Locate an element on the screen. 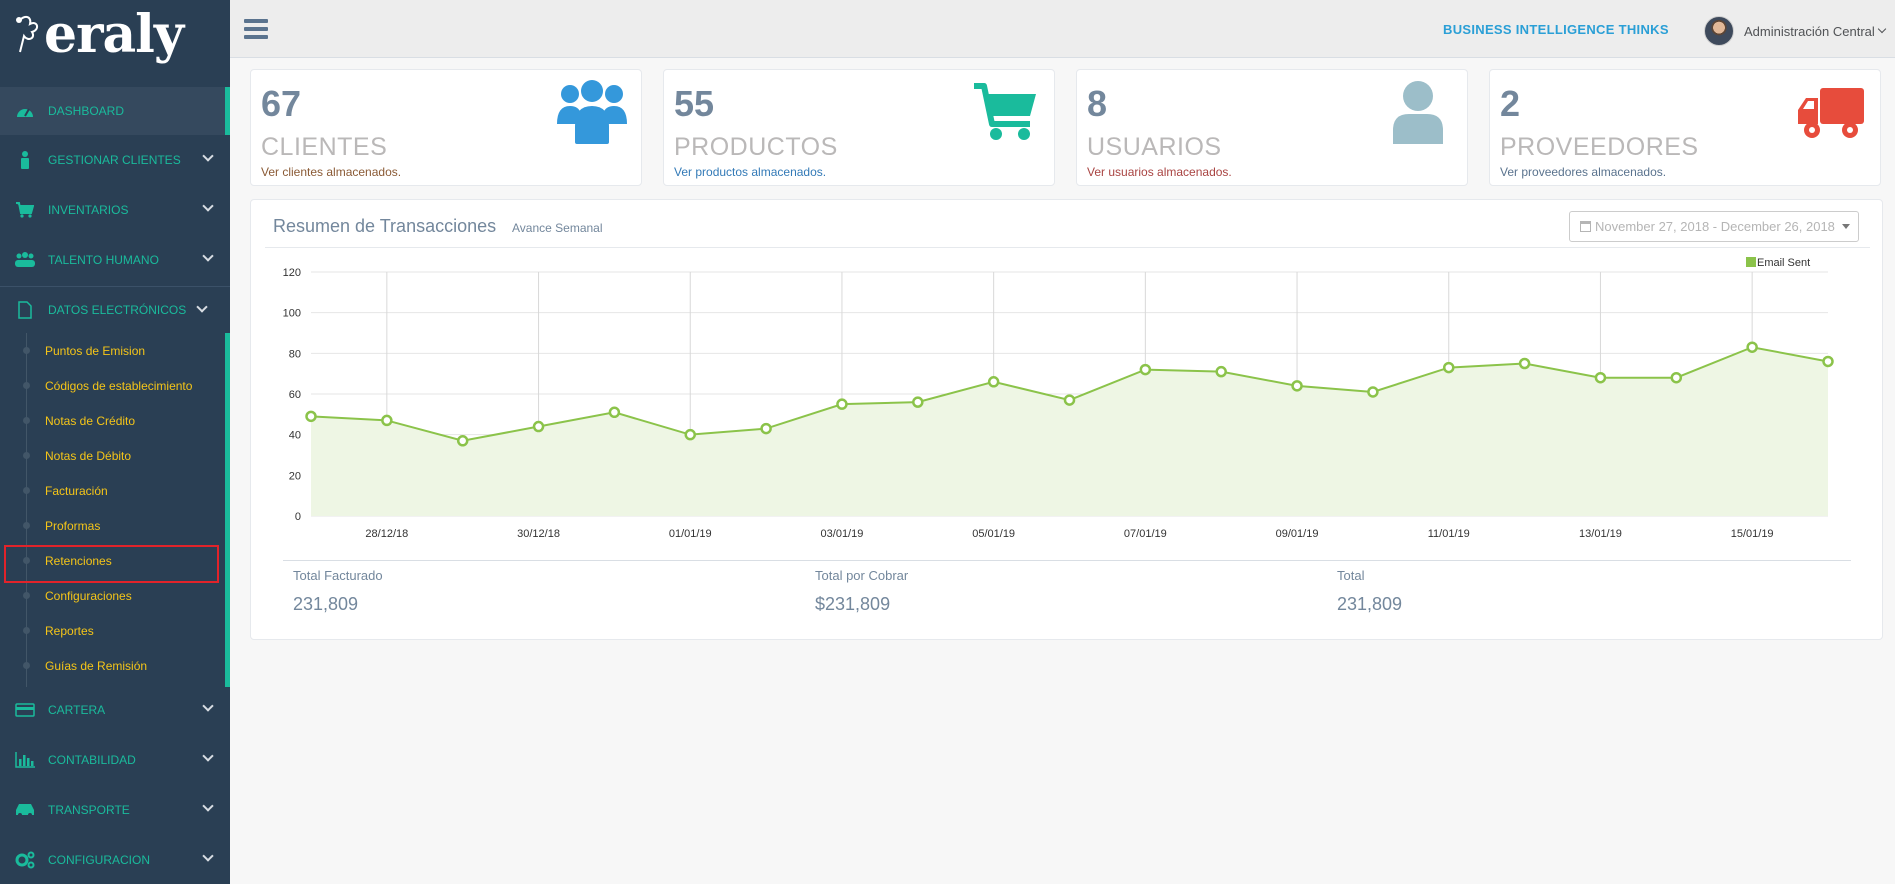 The width and height of the screenshot is (1895, 884). header-title: BUSINESS INTELLIGENCE THINKS is located at coordinates (1556, 29).